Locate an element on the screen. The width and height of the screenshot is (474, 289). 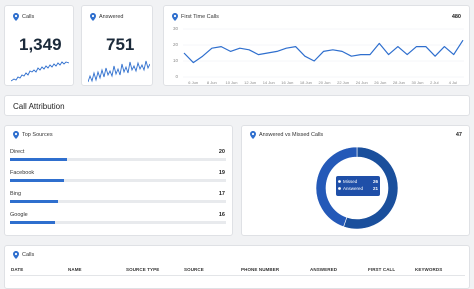
column-header-first-call: FIRST CALL is located at coordinates (381, 269).